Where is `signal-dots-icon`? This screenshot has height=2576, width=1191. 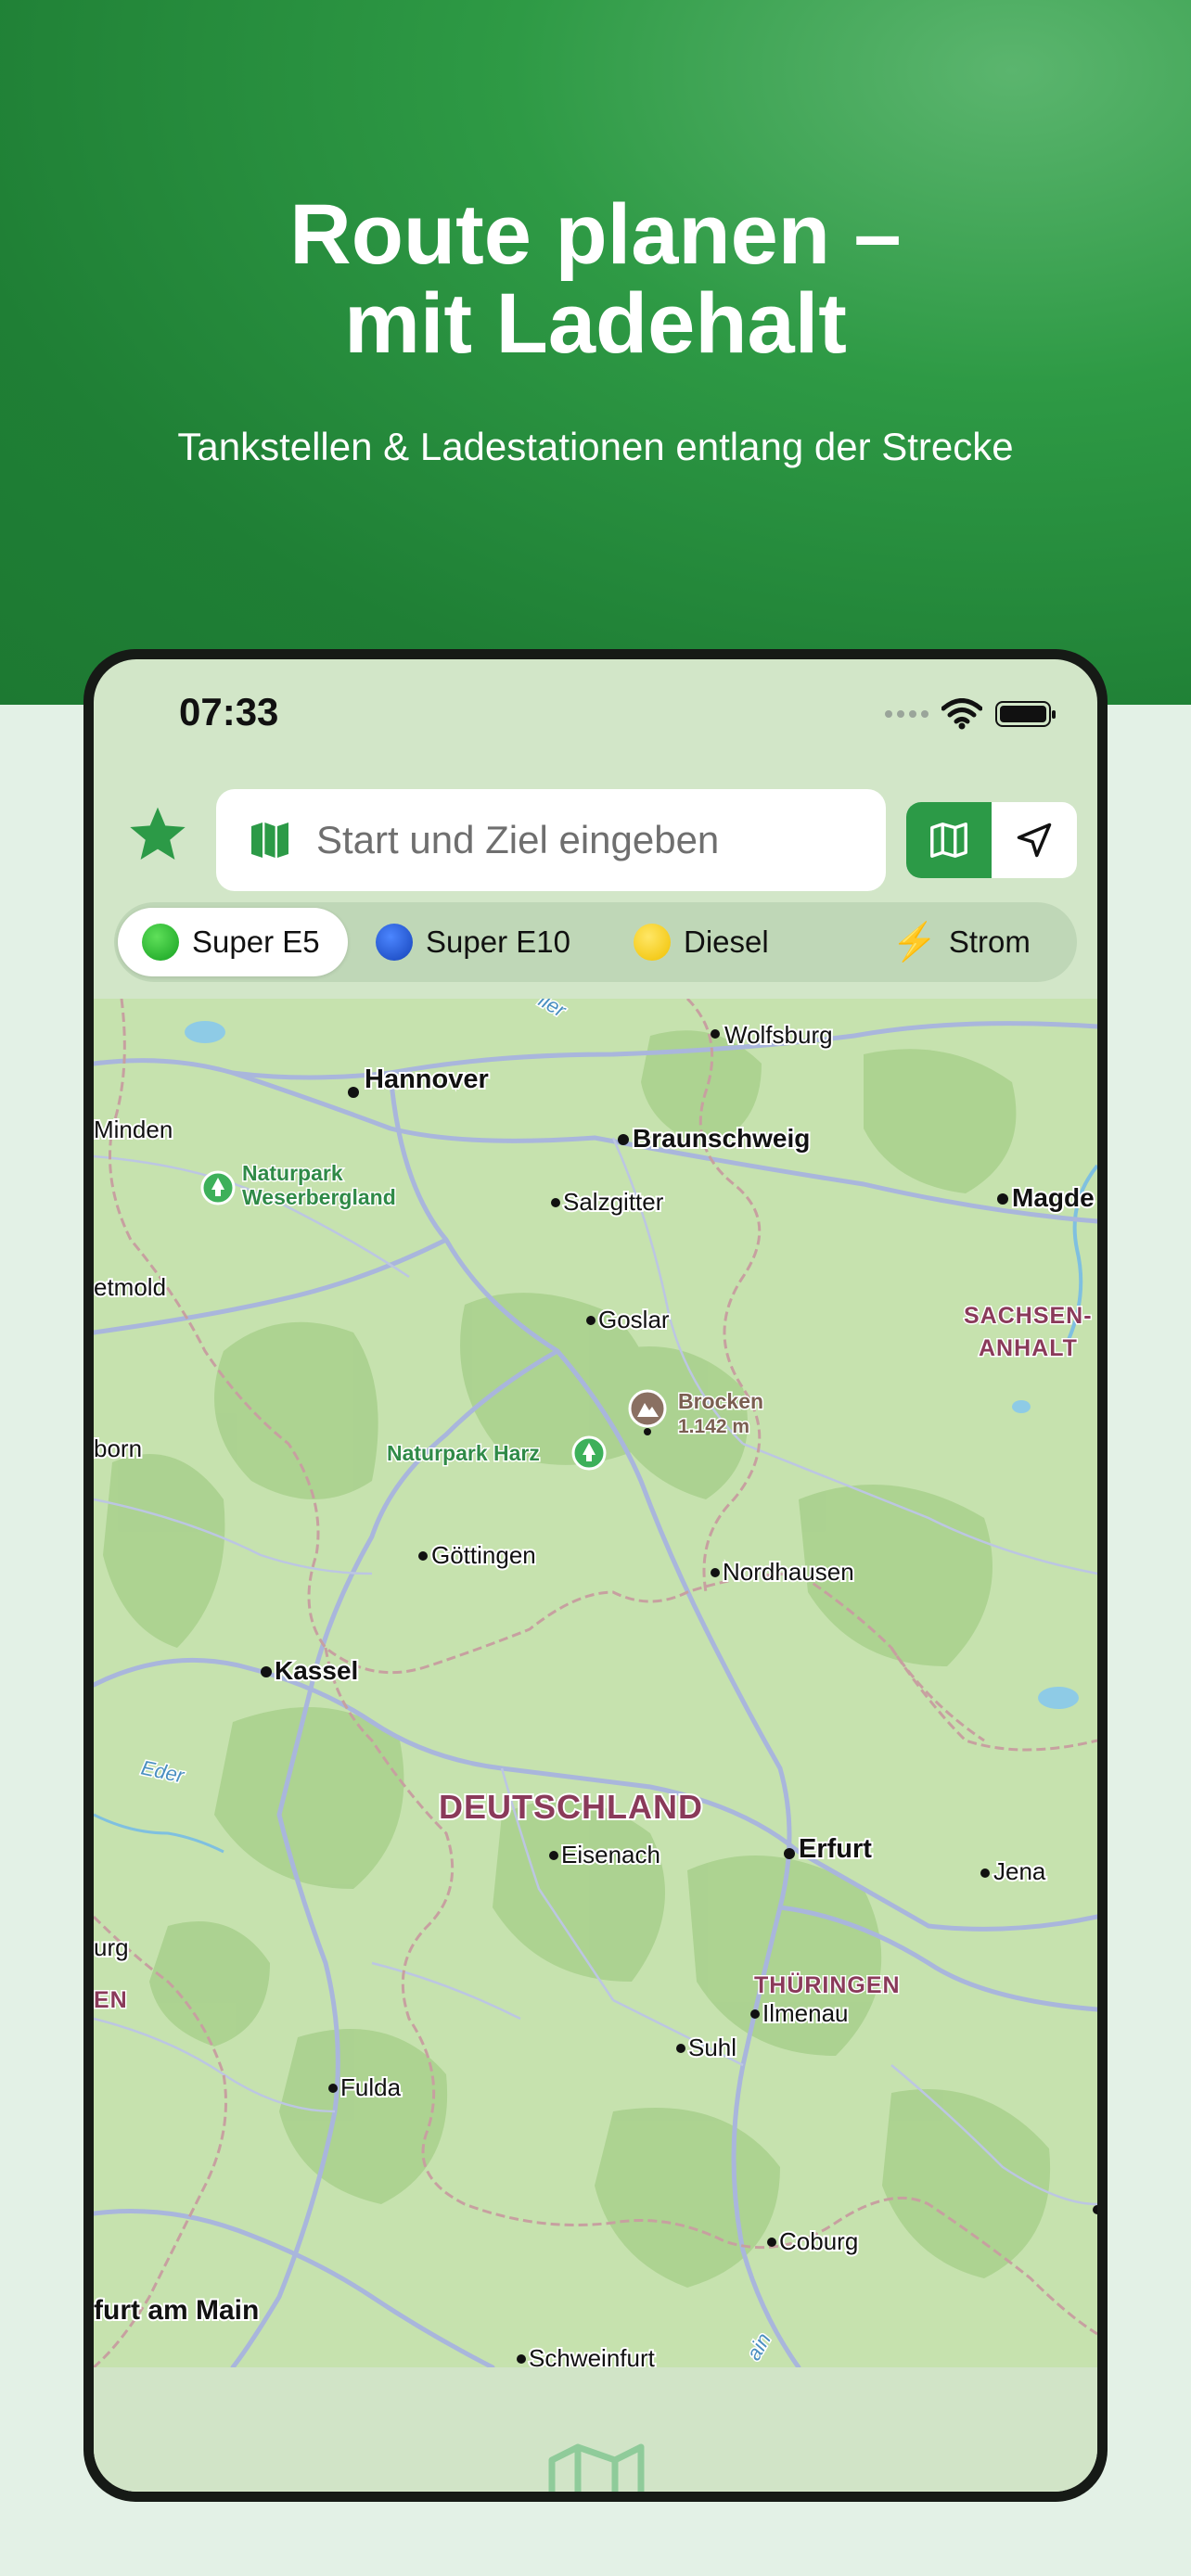 signal-dots-icon is located at coordinates (907, 714).